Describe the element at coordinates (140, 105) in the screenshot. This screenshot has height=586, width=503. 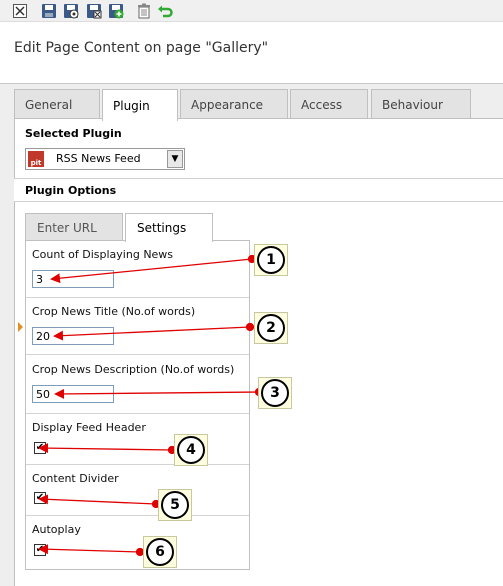
I see `tab-plugin: Plugin` at that location.